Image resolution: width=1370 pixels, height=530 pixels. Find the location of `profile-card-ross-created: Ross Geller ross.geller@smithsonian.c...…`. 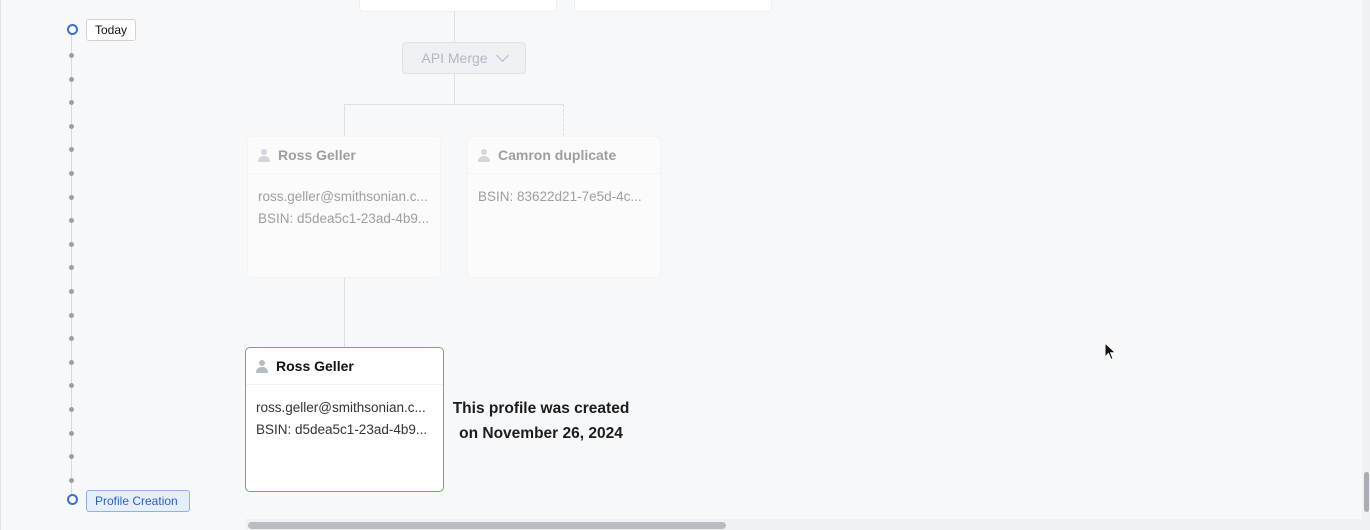

profile-card-ross-created: Ross Geller ross.geller@smithsonian.c...… is located at coordinates (344, 419).